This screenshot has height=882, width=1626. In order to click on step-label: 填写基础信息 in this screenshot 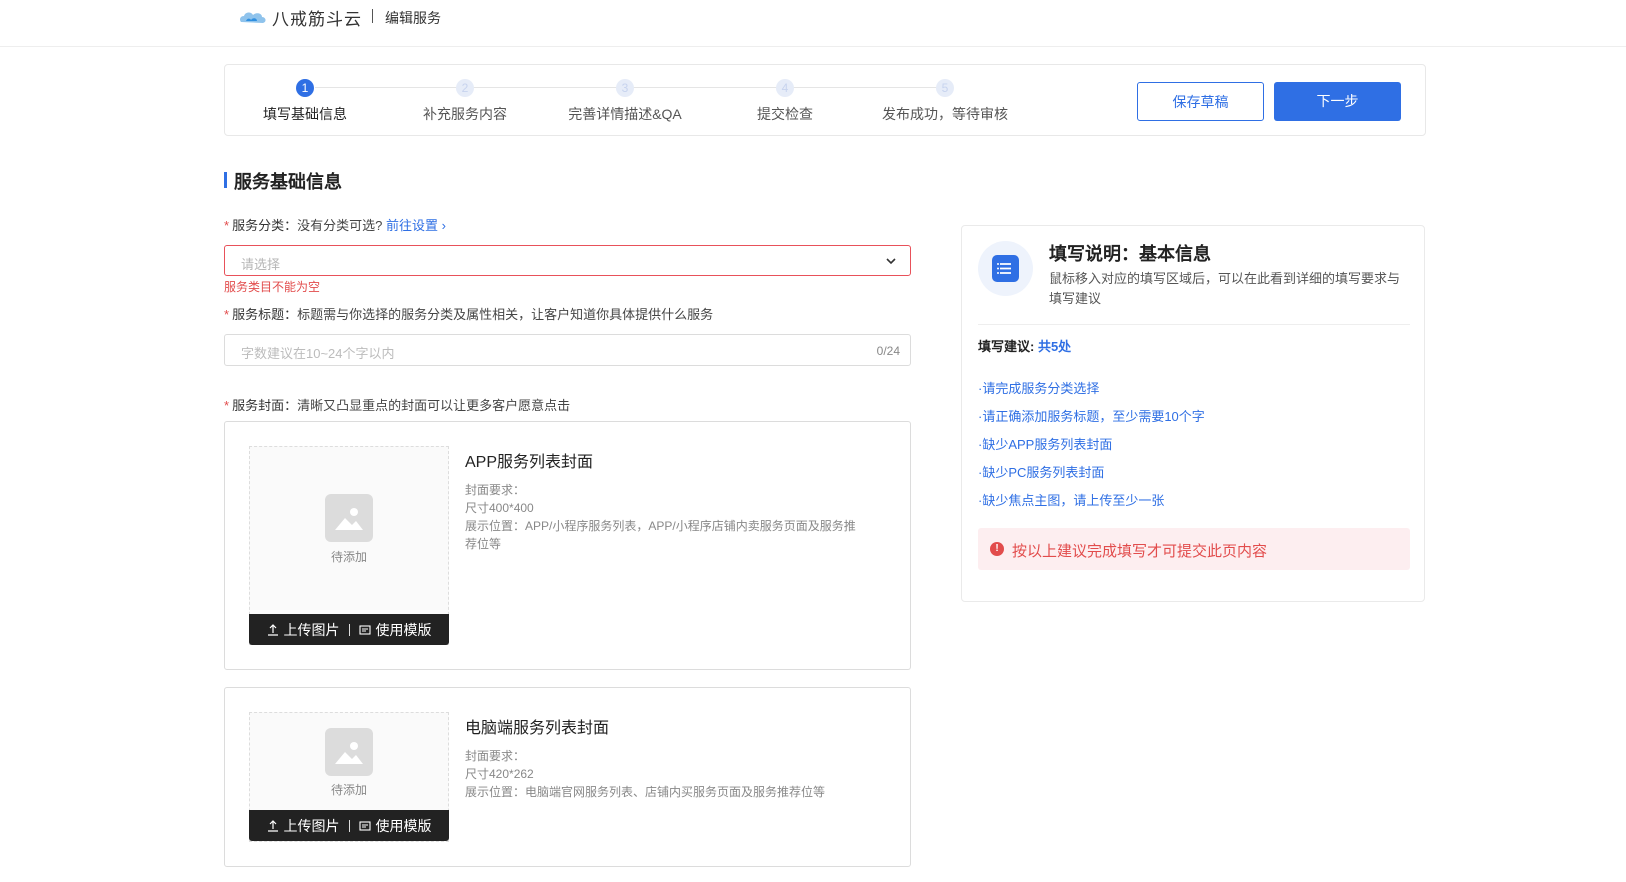, I will do `click(305, 114)`.